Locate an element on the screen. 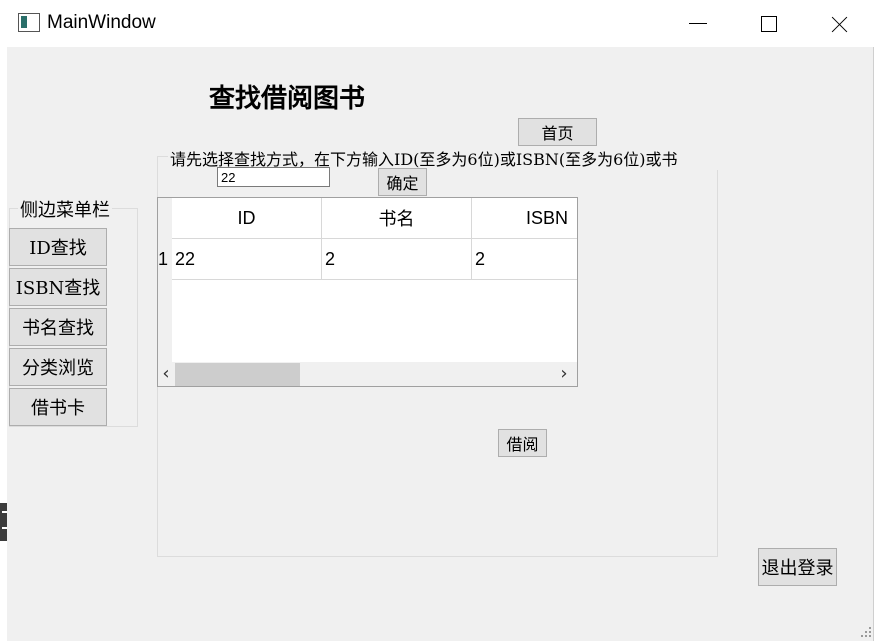  table-cell-title: 2 is located at coordinates (397, 259).